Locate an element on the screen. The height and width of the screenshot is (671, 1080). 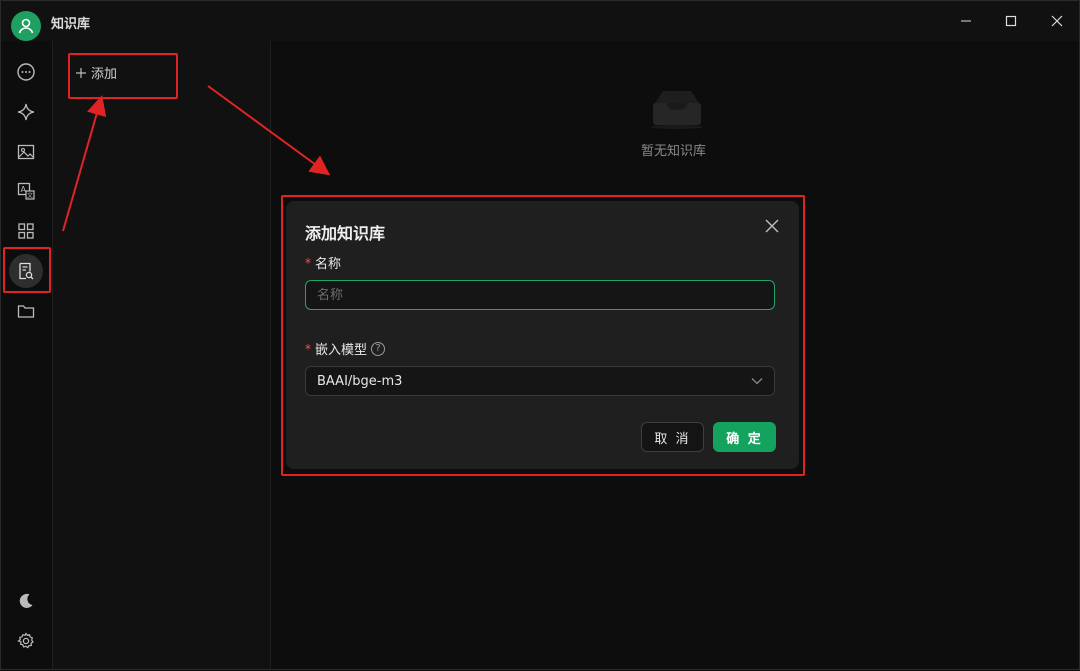
close-window-button is located at coordinates (1057, 21).